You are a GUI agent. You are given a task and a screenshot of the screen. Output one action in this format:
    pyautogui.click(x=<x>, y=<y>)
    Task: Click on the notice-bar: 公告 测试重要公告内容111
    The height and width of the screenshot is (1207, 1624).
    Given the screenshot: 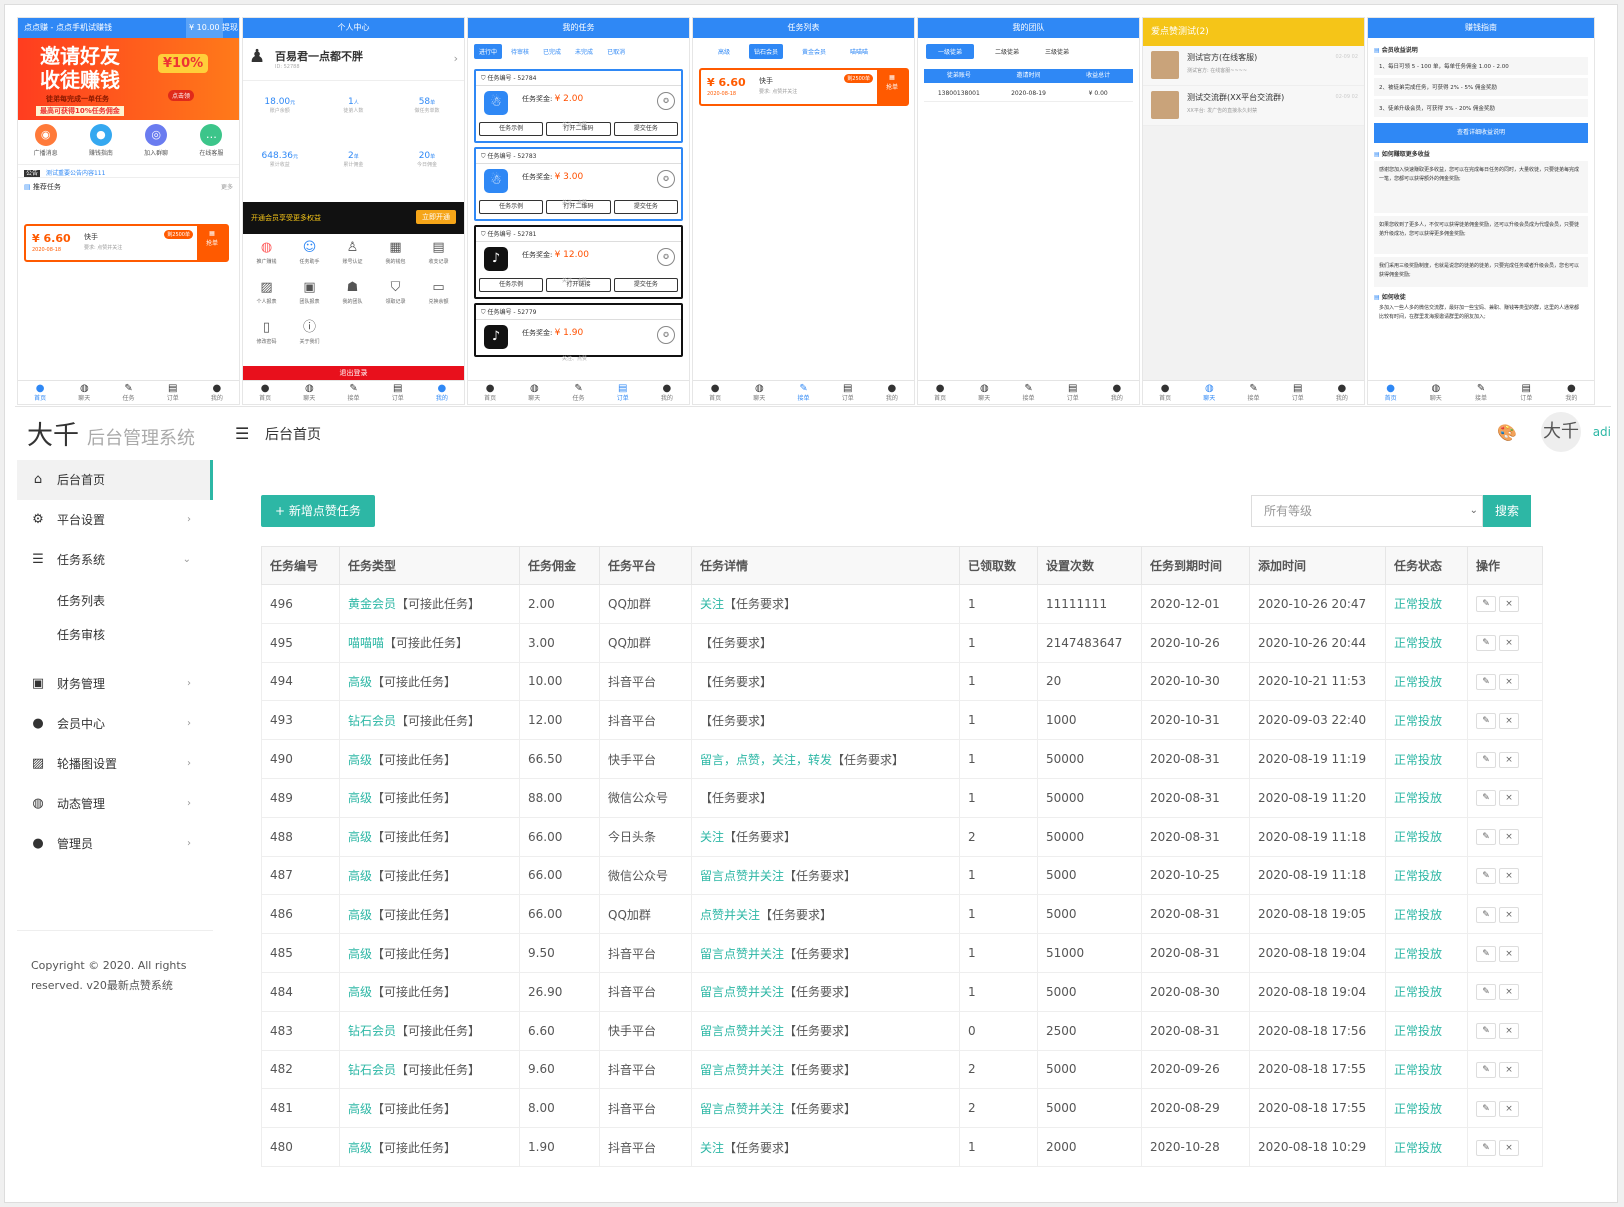 What is the action you would take?
    pyautogui.click(x=128, y=171)
    